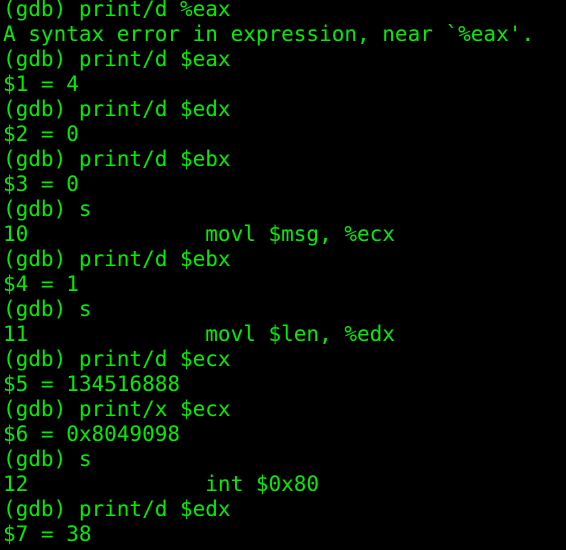  What do you see at coordinates (41, 134) in the screenshot?
I see `output-line-edx-value: $2 = 0` at bounding box center [41, 134].